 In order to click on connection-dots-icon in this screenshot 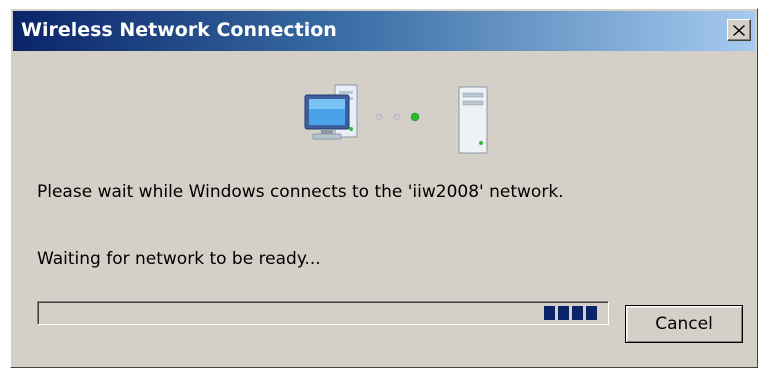, I will do `click(397, 117)`.